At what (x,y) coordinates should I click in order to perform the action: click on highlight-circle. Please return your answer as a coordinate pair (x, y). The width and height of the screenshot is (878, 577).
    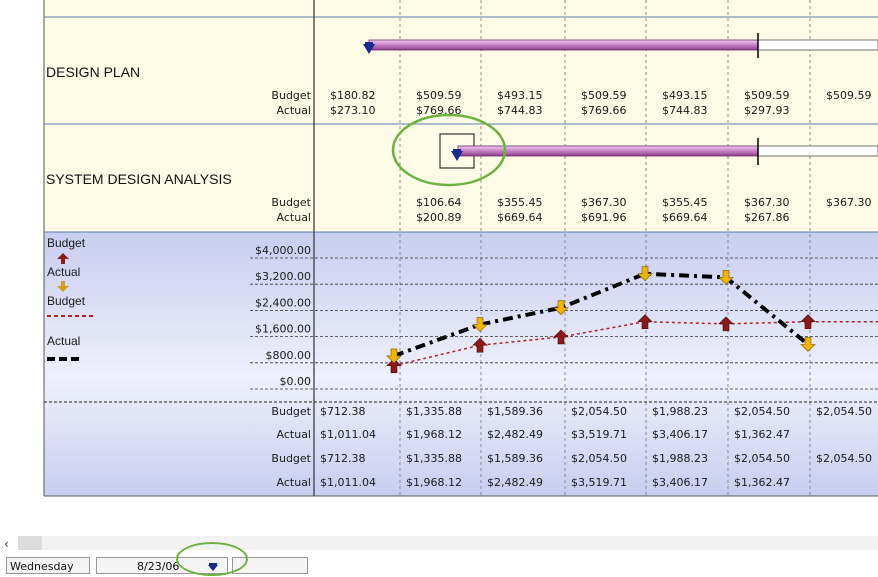
    Looking at the image, I should click on (212, 559).